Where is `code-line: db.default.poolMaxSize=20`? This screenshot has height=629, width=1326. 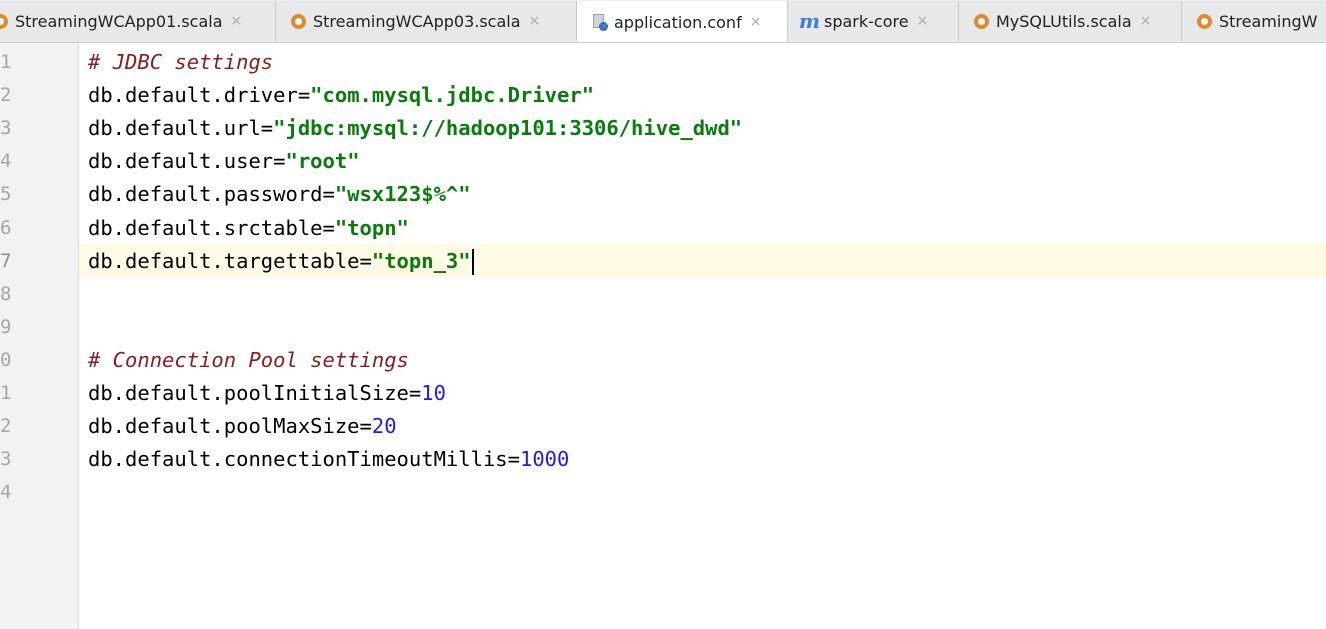
code-line: db.default.poolMaxSize=20 is located at coordinates (242, 426).